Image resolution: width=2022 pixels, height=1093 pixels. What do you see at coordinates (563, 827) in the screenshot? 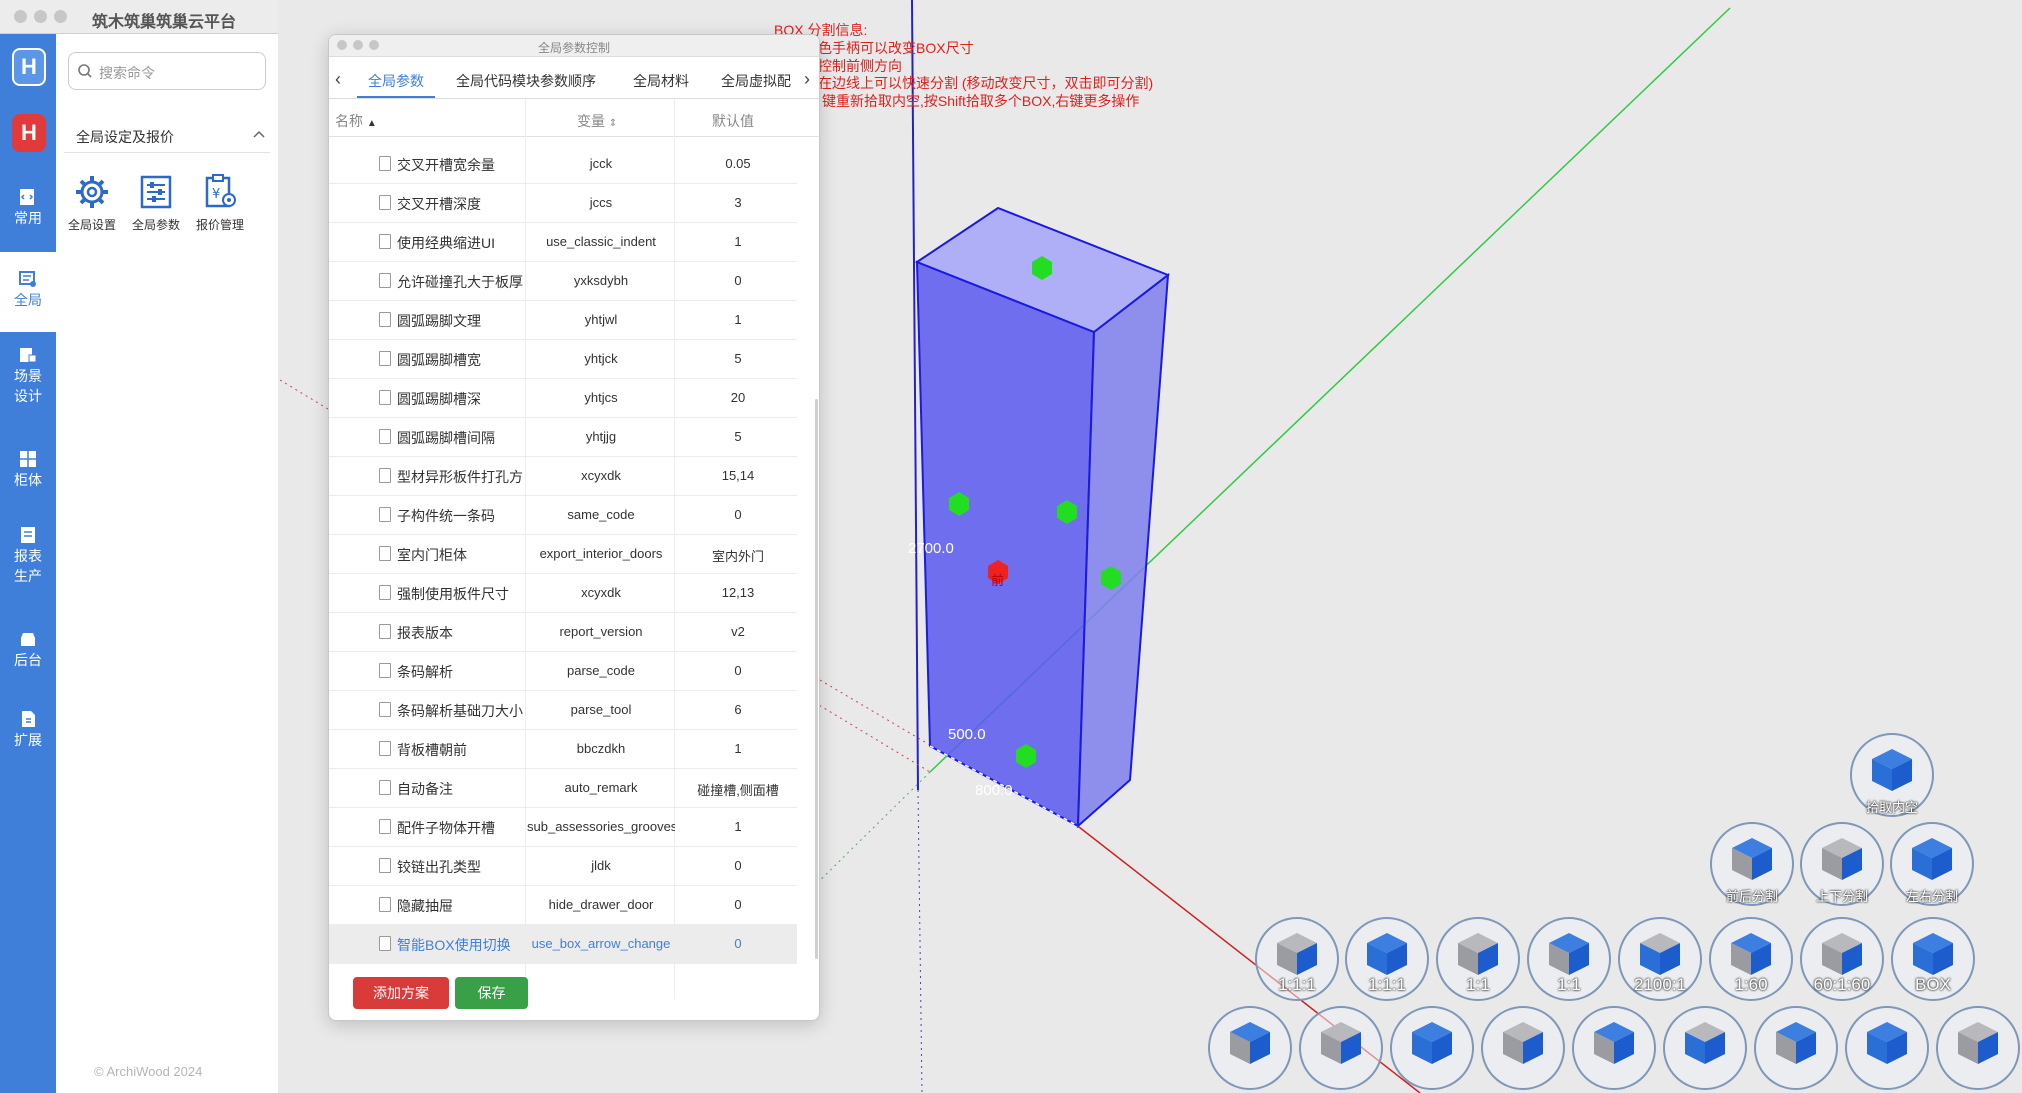
I see `table-row: 配件子物体开槽 sub_assessories_grooves 1` at bounding box center [563, 827].